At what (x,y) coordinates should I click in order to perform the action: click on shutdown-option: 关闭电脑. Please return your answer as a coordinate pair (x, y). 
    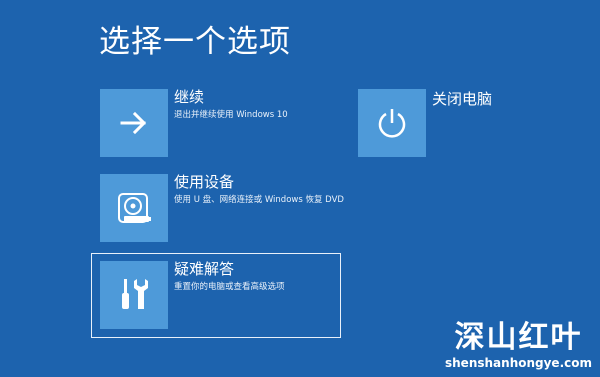
    Looking at the image, I should click on (433, 124).